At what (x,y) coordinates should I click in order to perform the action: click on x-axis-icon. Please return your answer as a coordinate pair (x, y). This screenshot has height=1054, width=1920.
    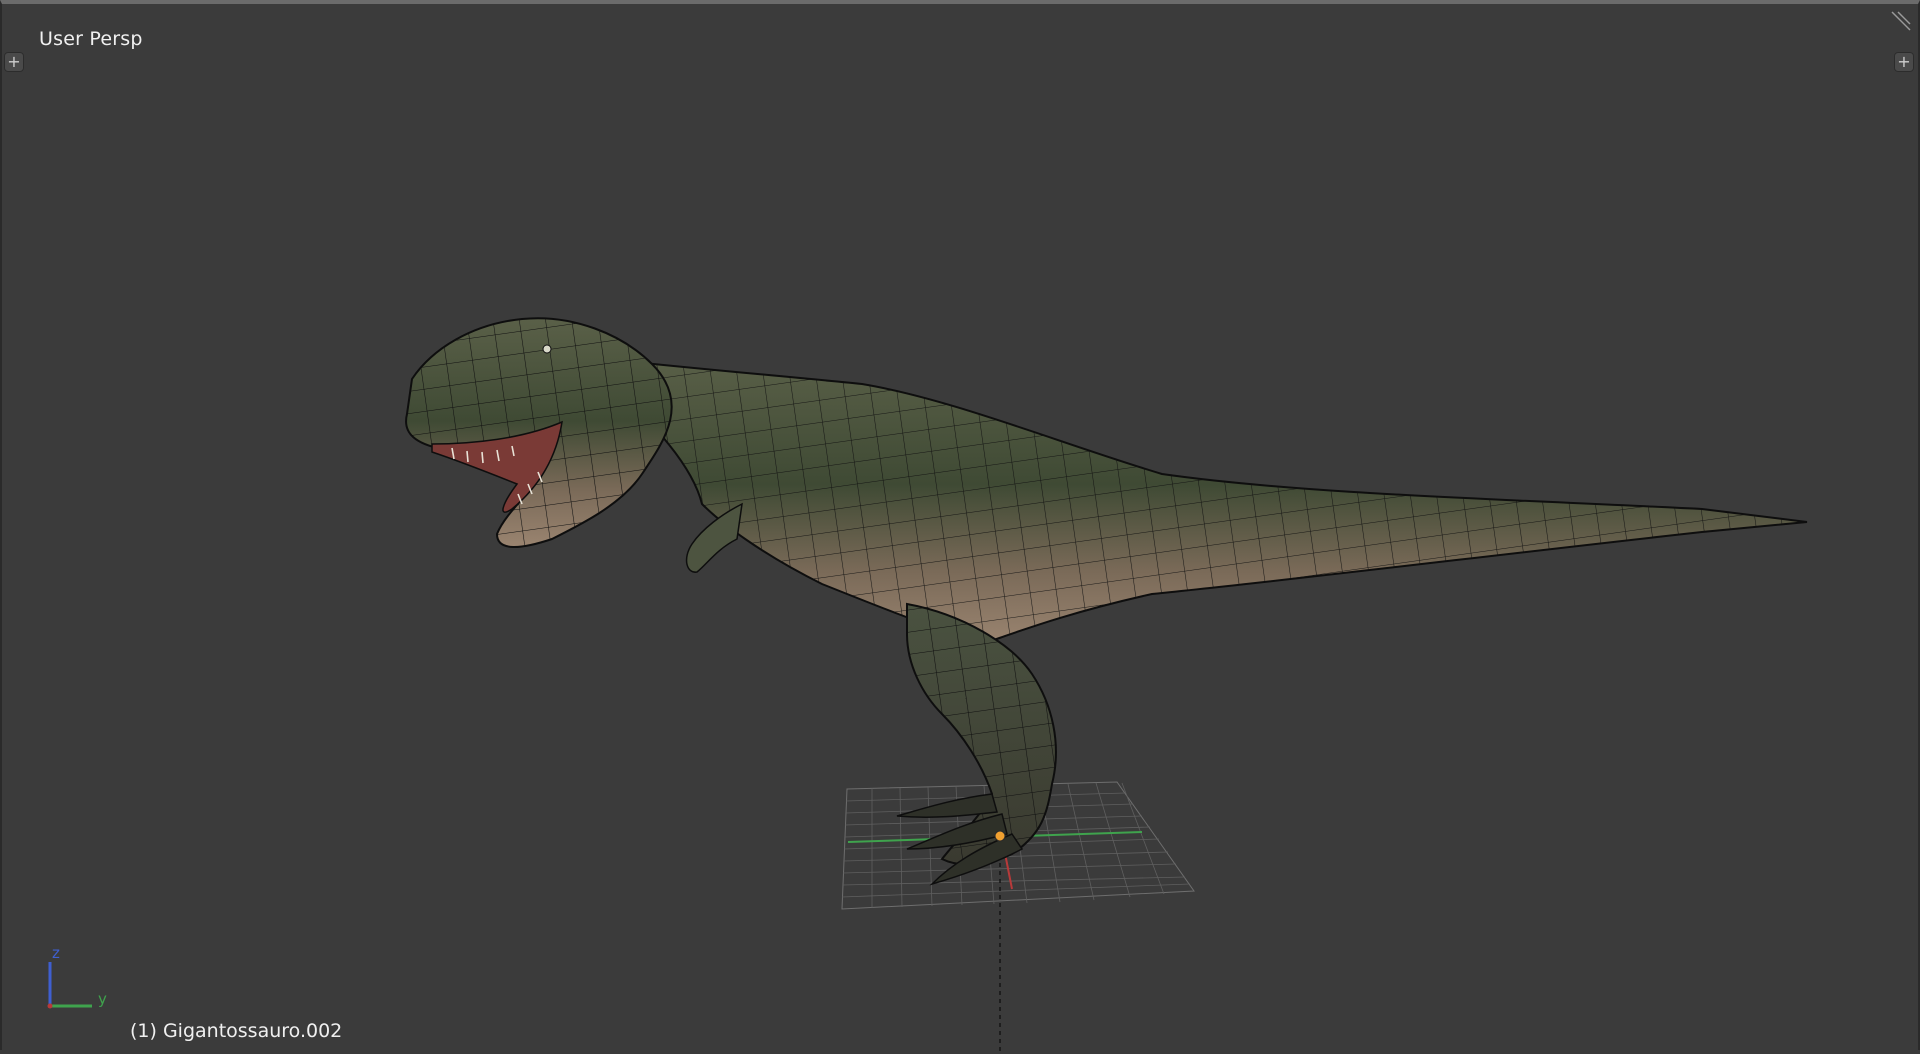
    Looking at the image, I should click on (50, 1006).